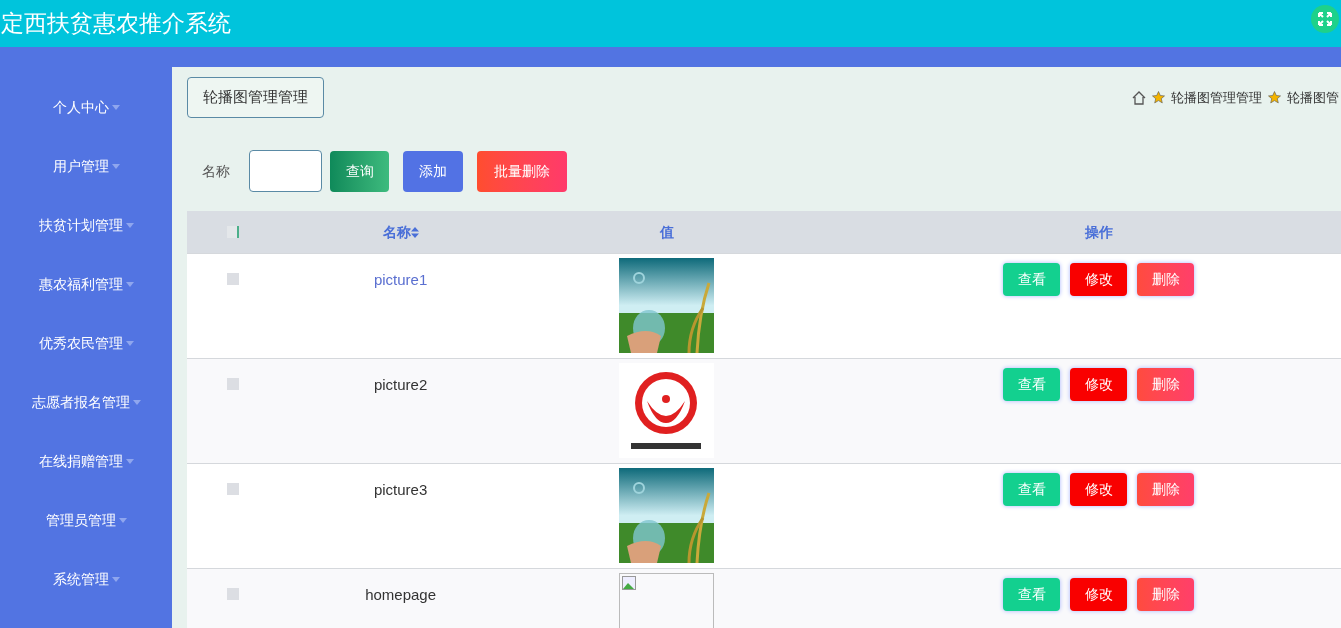 This screenshot has width=1341, height=628. I want to click on column-header: 操作, so click(1098, 232).